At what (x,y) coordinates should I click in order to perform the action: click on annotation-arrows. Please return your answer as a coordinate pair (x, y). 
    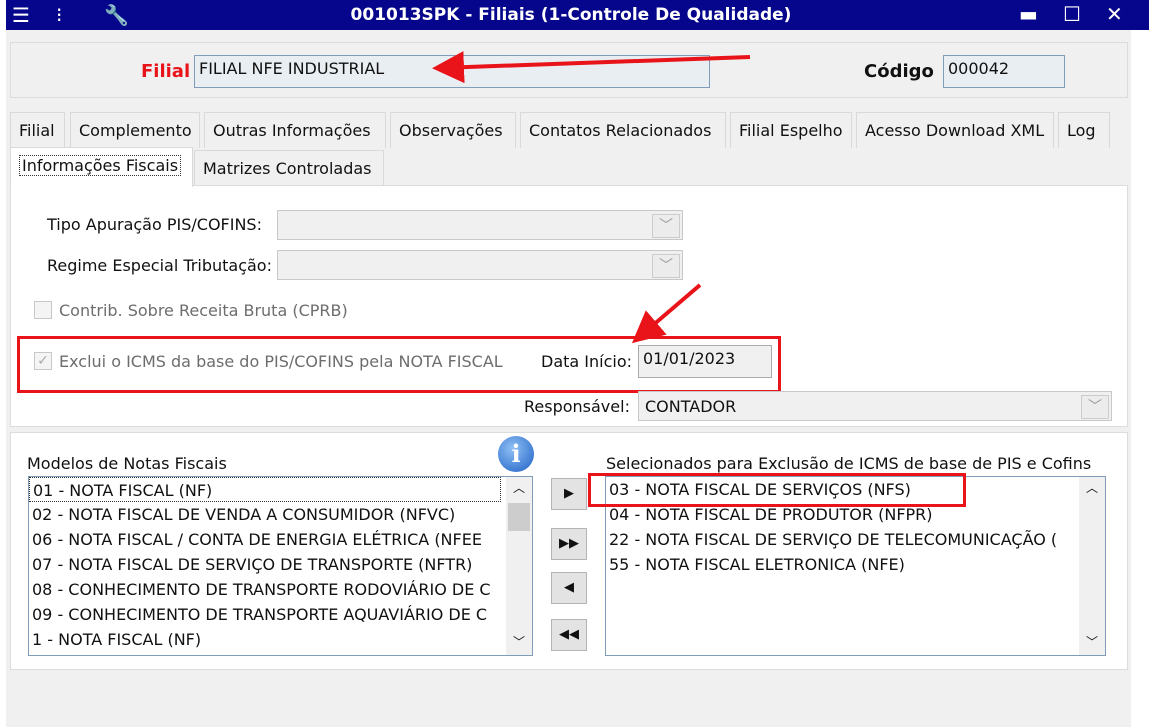
    Looking at the image, I should click on (591, 197).